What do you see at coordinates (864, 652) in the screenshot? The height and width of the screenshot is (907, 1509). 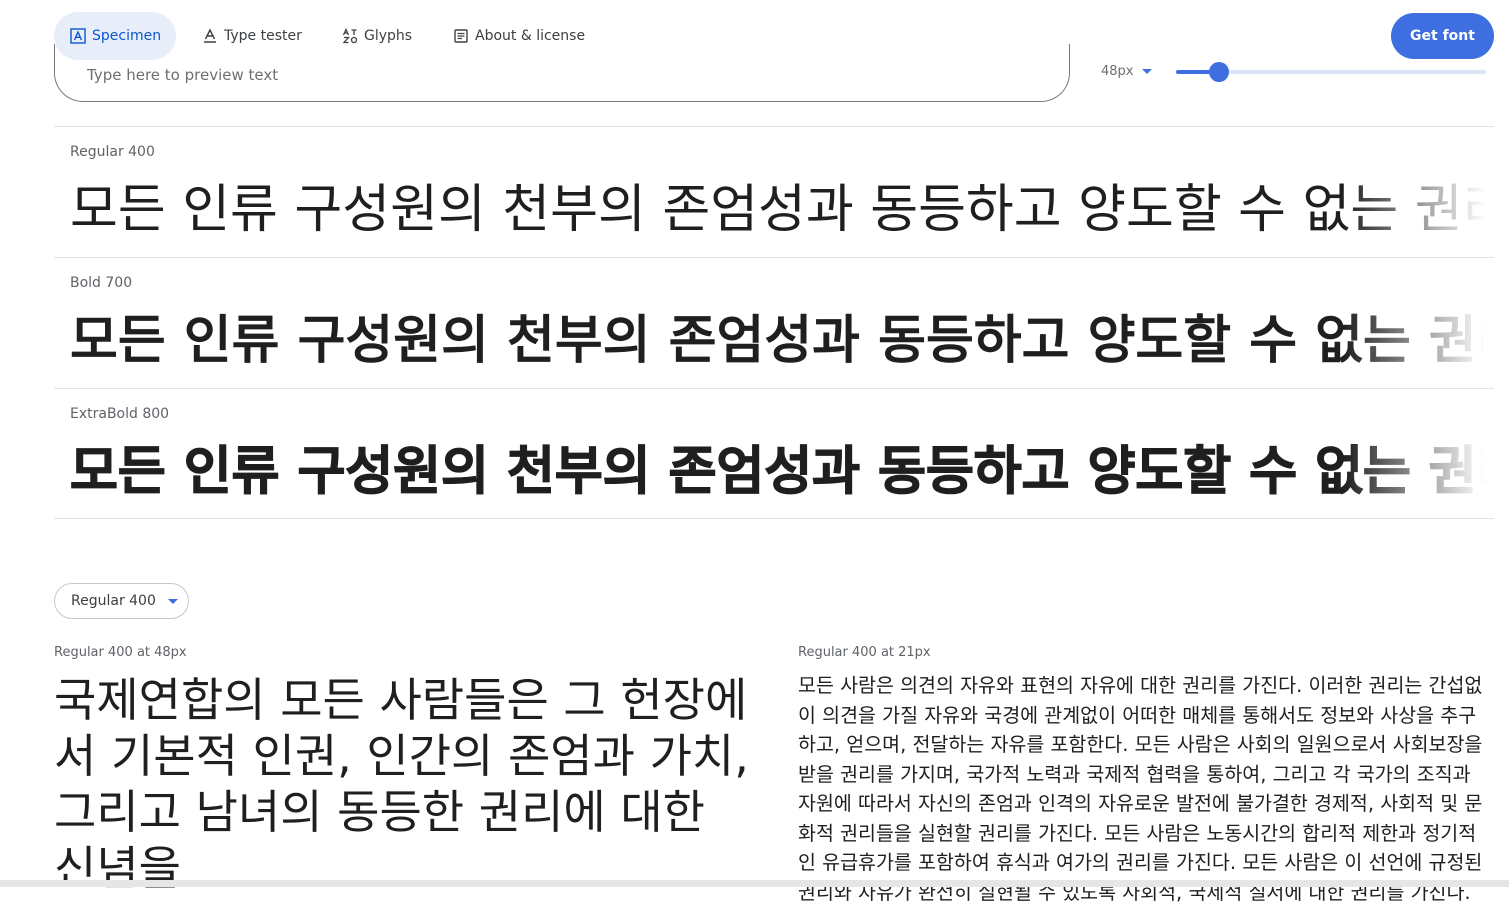 I see `small-sample-caption: Regular 400 at 21px` at bounding box center [864, 652].